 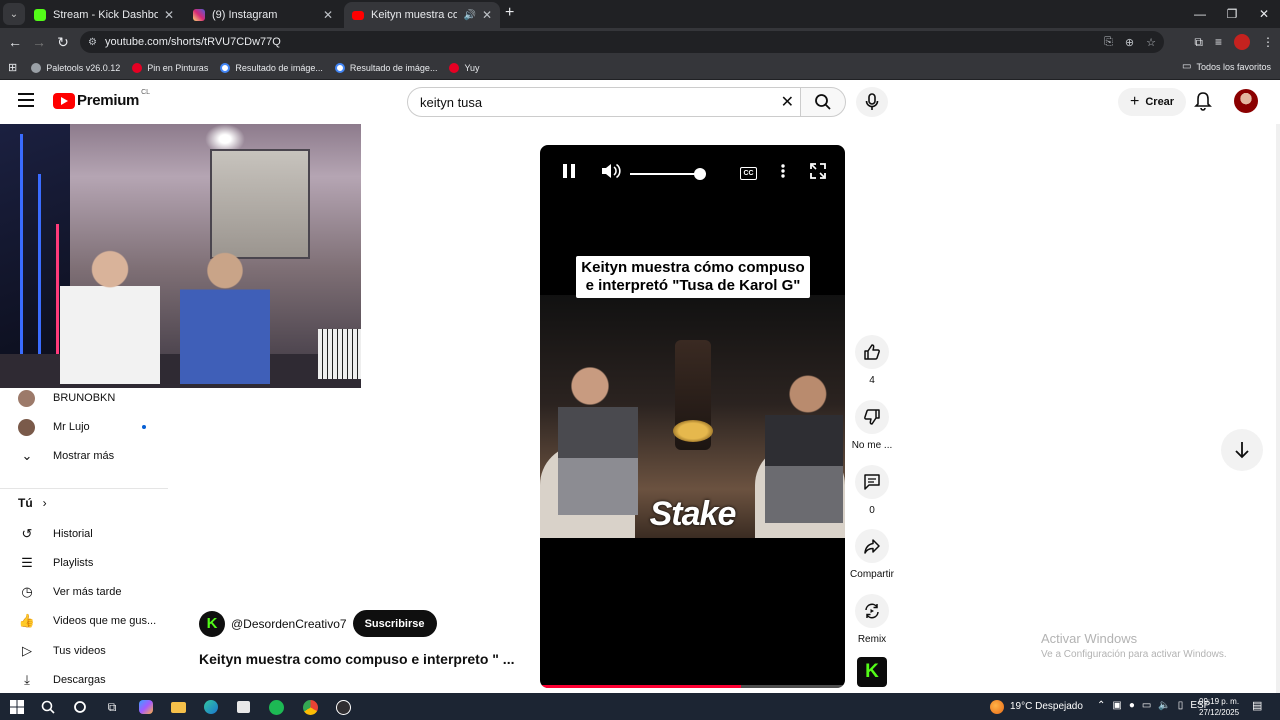 What do you see at coordinates (872, 672) in the screenshot?
I see `sound-thumbnail: K` at bounding box center [872, 672].